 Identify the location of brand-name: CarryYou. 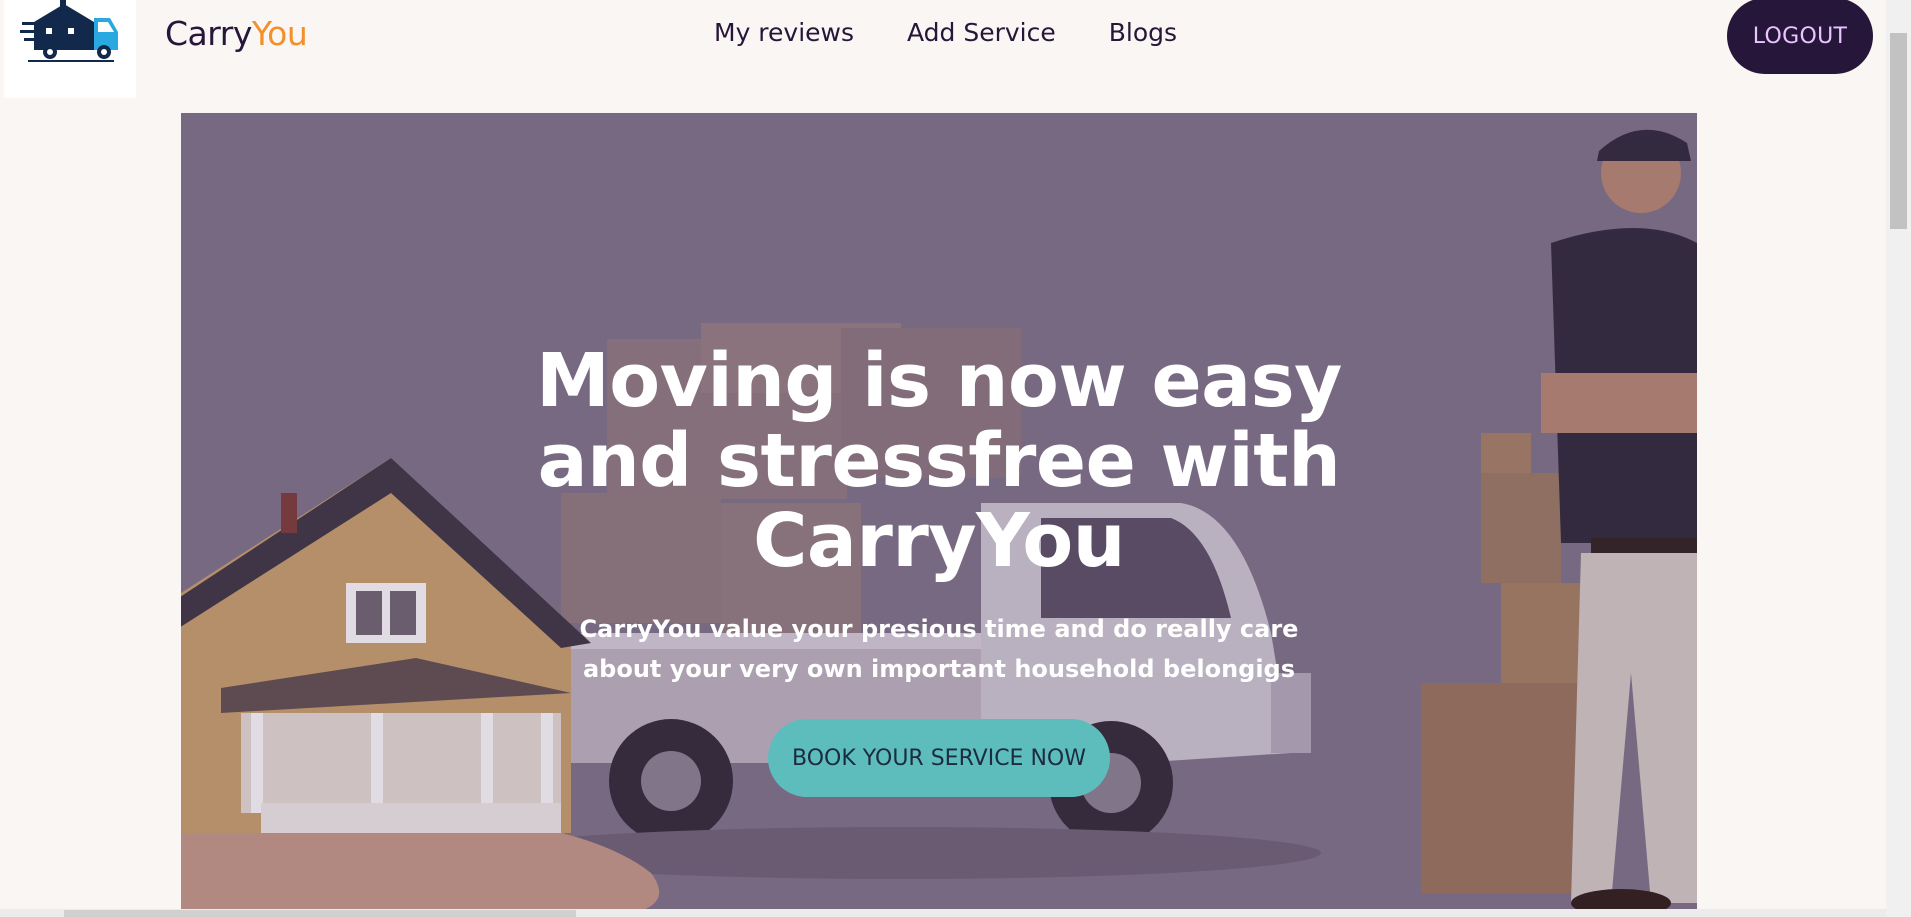
(236, 33).